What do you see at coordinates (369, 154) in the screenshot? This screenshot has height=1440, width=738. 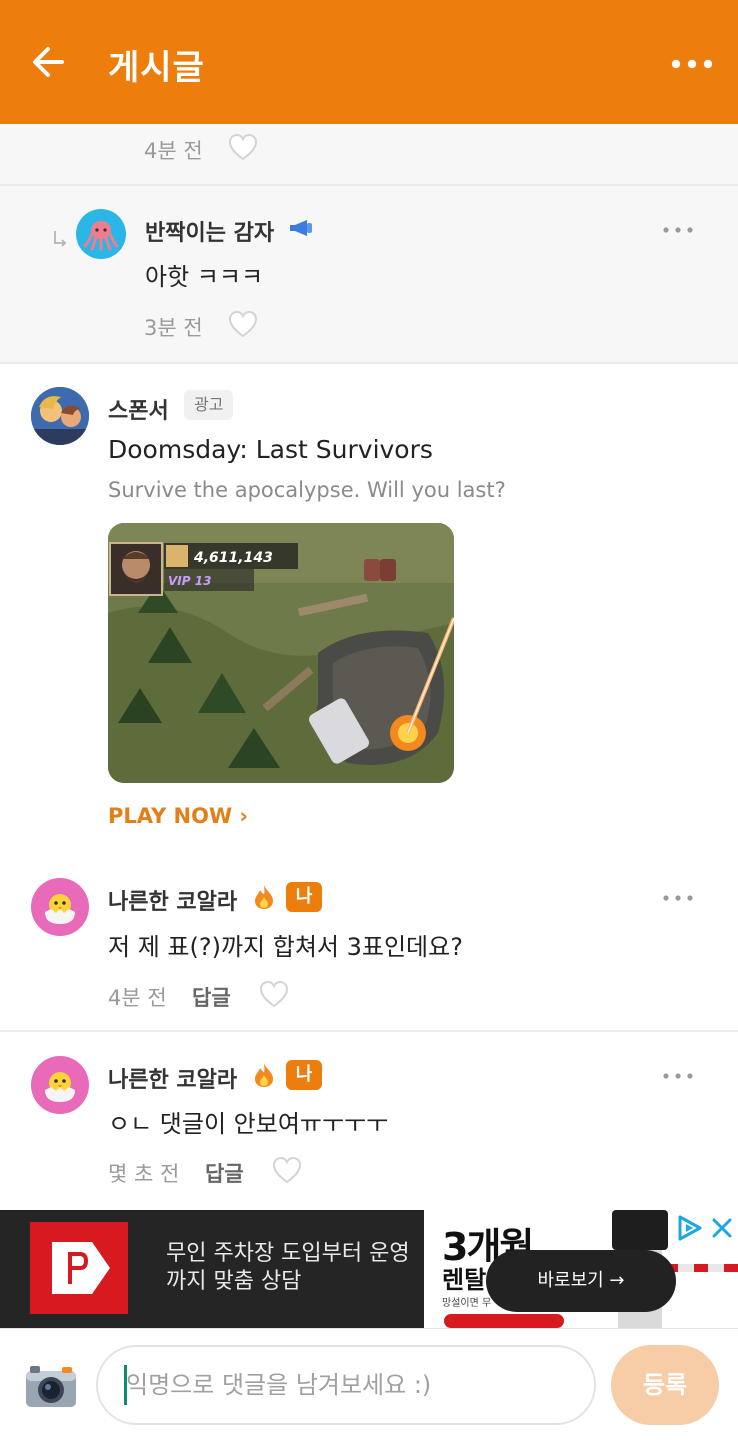 I see `reply-block-partial` at bounding box center [369, 154].